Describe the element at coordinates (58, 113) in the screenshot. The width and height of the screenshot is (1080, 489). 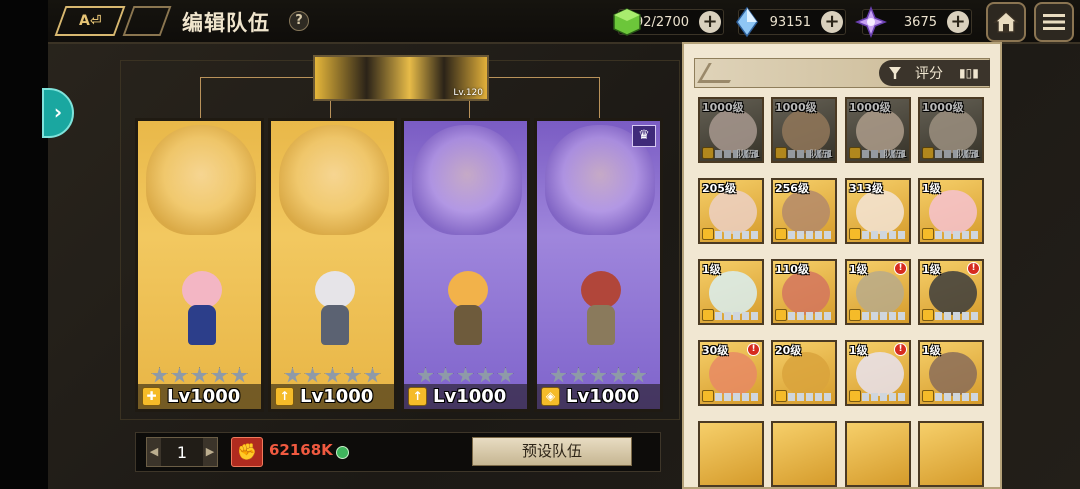
I see `side-expand-tab: ›` at that location.